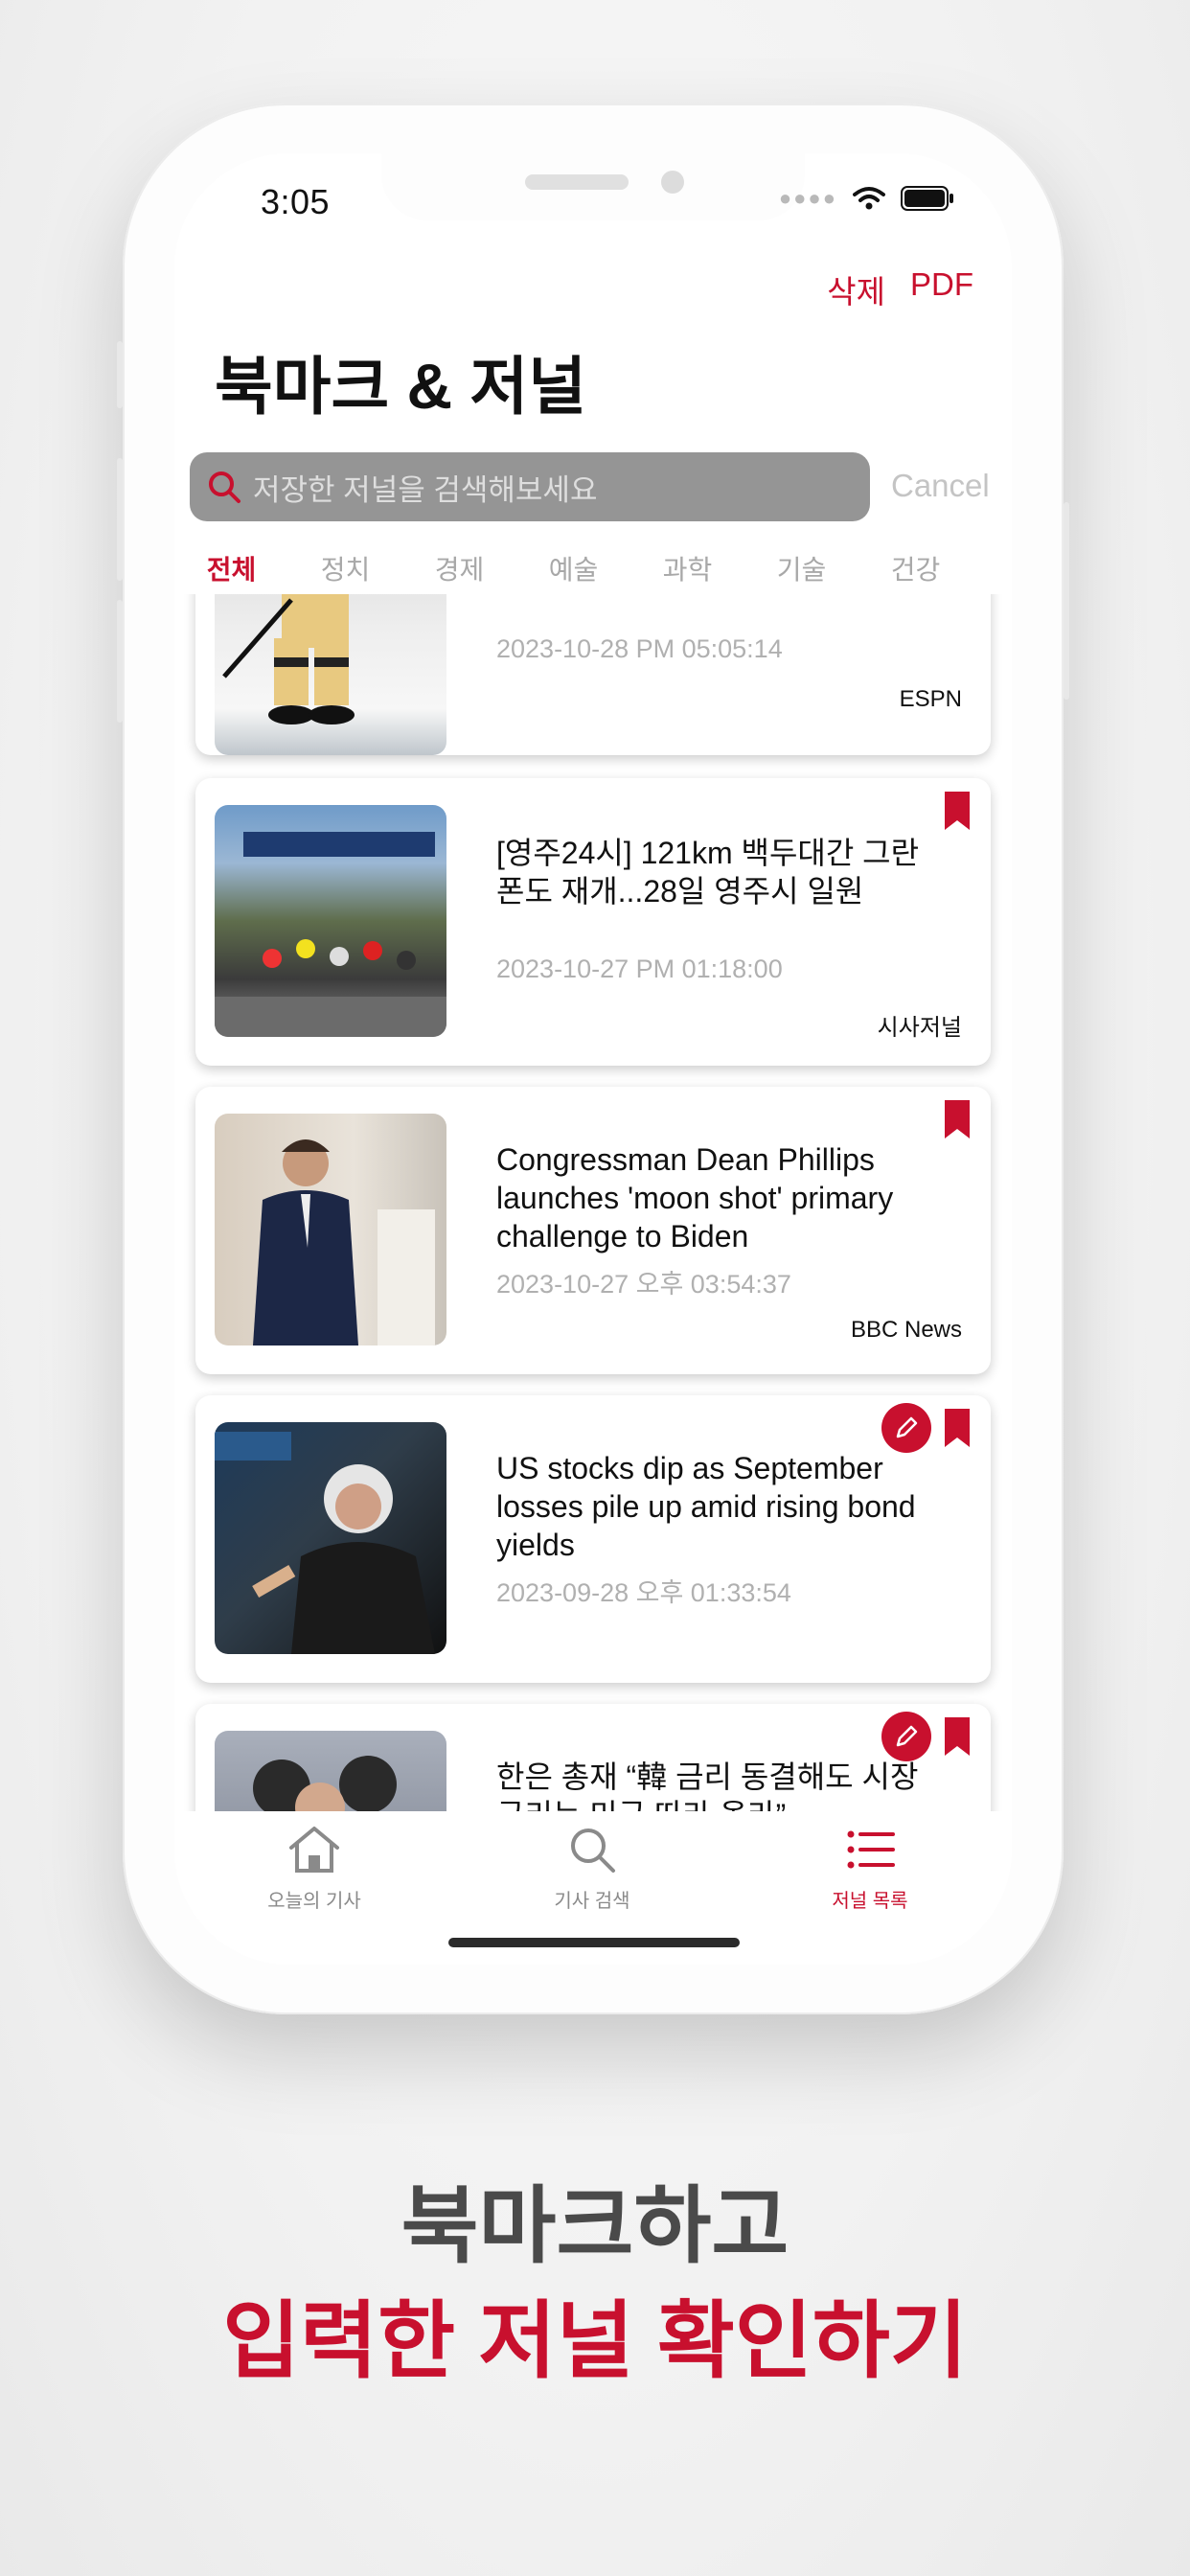 The height and width of the screenshot is (2576, 1190). I want to click on tab-label: 기사 검색, so click(592, 1901).